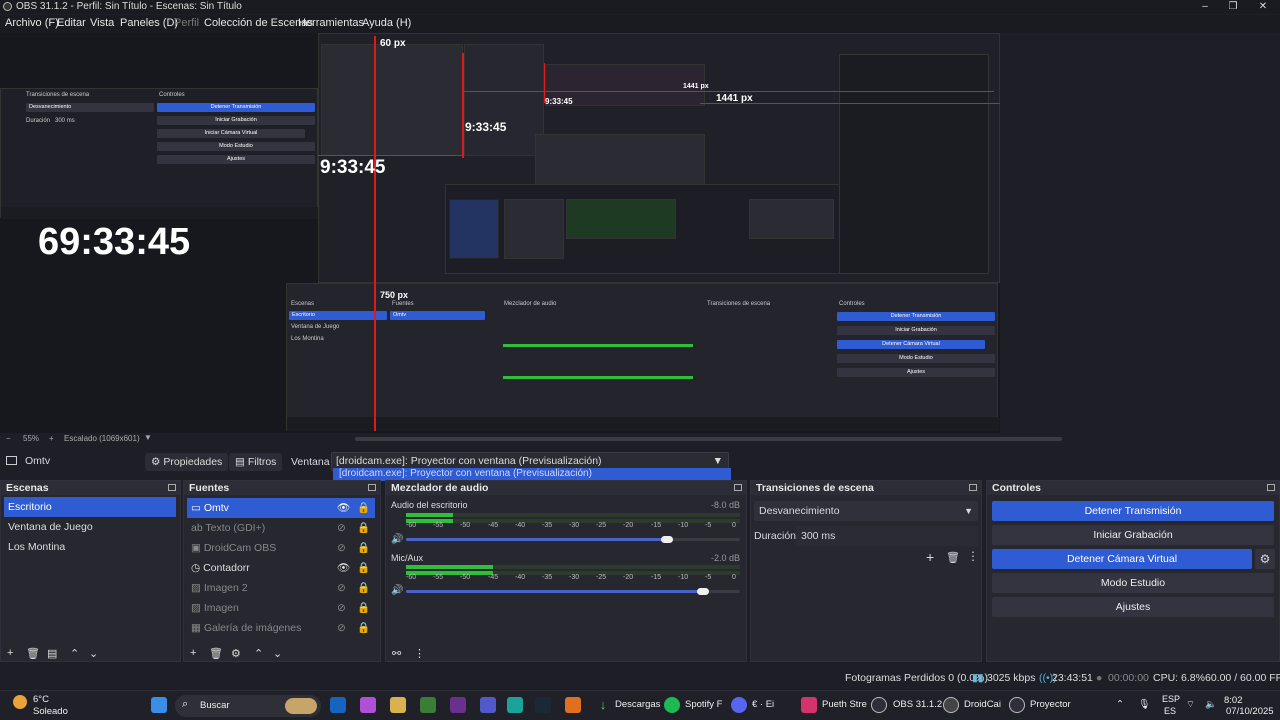 The height and width of the screenshot is (720, 1280). I want to click on source-item: ▨ Imagen ⊘ 🔒, so click(281, 608).